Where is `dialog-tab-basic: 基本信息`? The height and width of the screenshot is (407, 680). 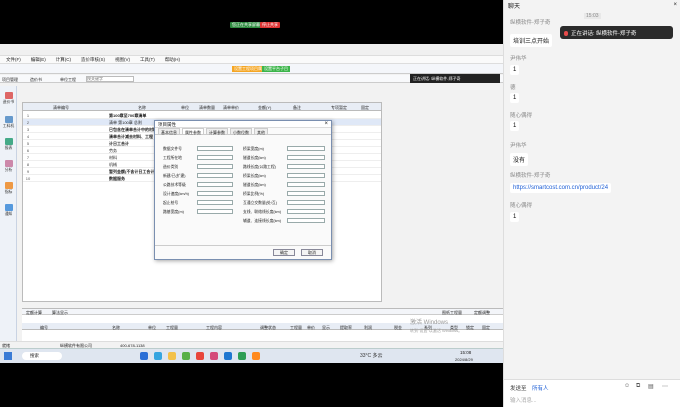 dialog-tab-basic: 基本信息 is located at coordinates (169, 131).